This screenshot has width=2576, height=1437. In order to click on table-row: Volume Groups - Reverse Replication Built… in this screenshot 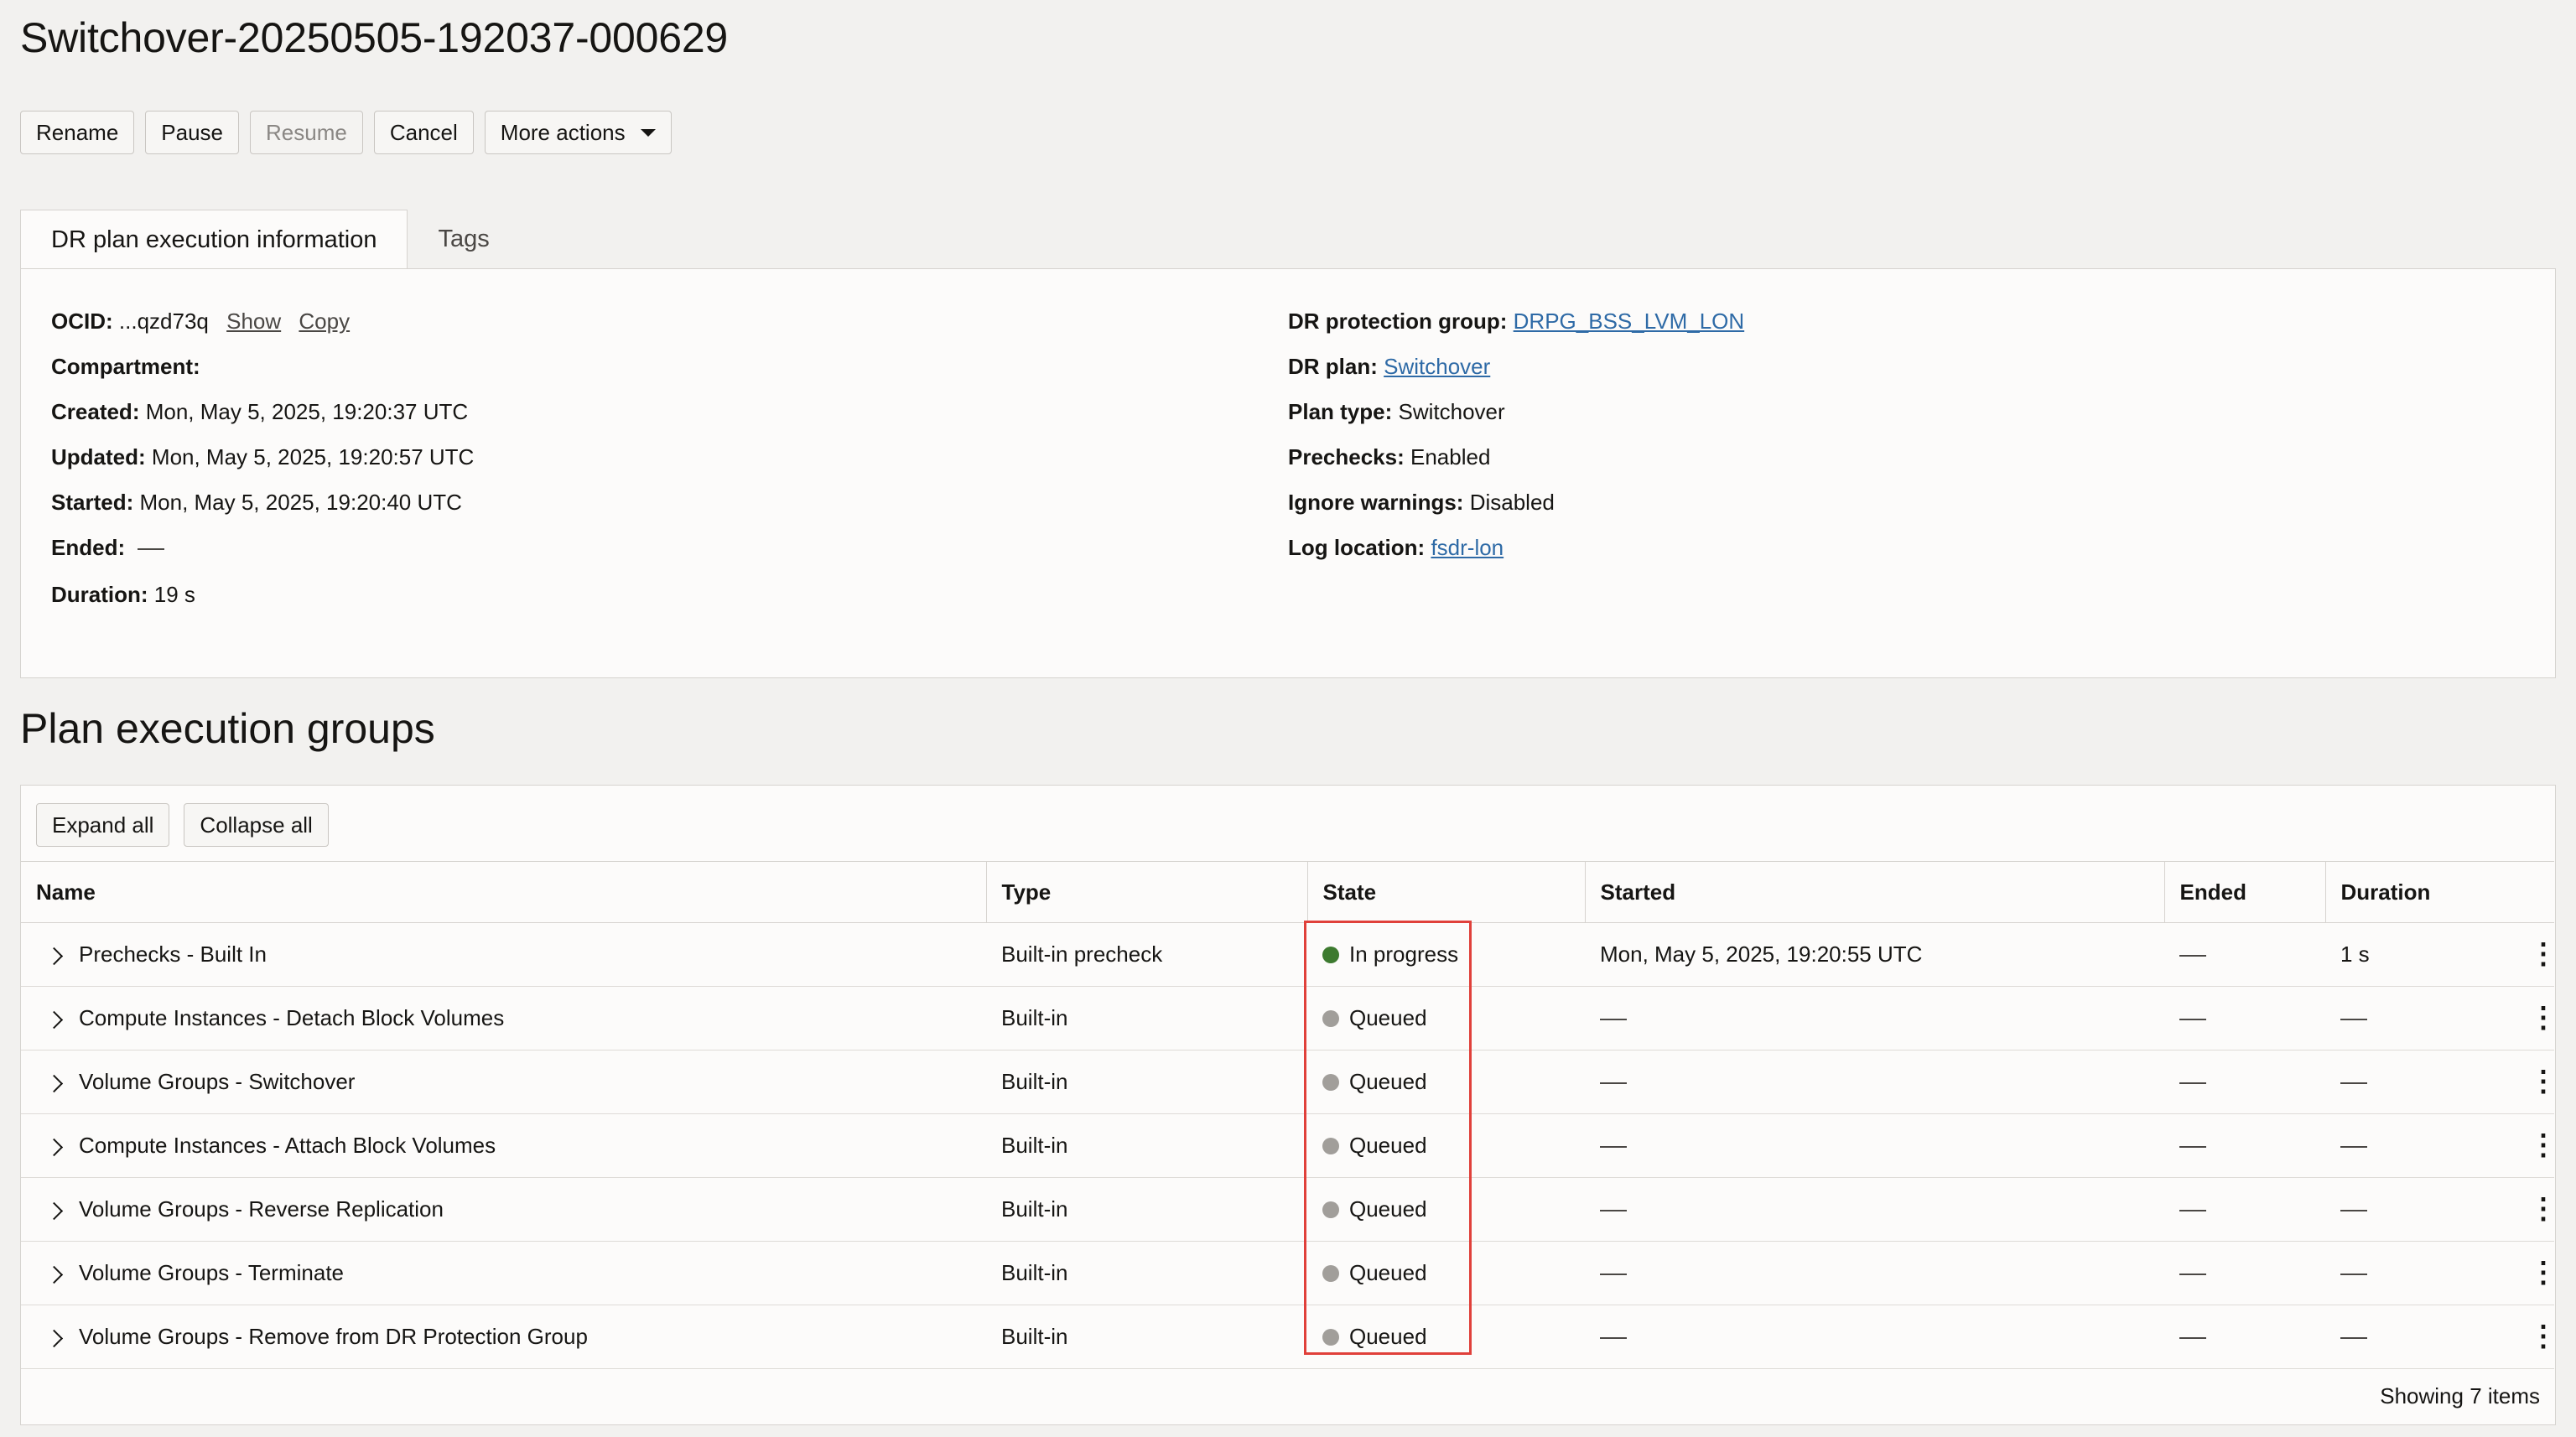, I will do `click(1289, 1209)`.